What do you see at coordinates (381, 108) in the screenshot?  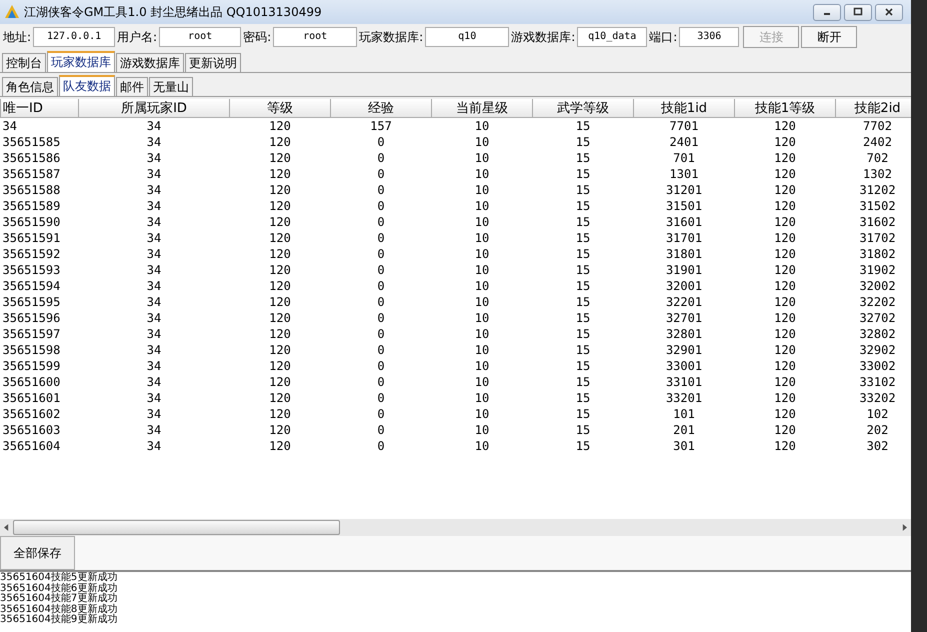 I see `column-header: 经验` at bounding box center [381, 108].